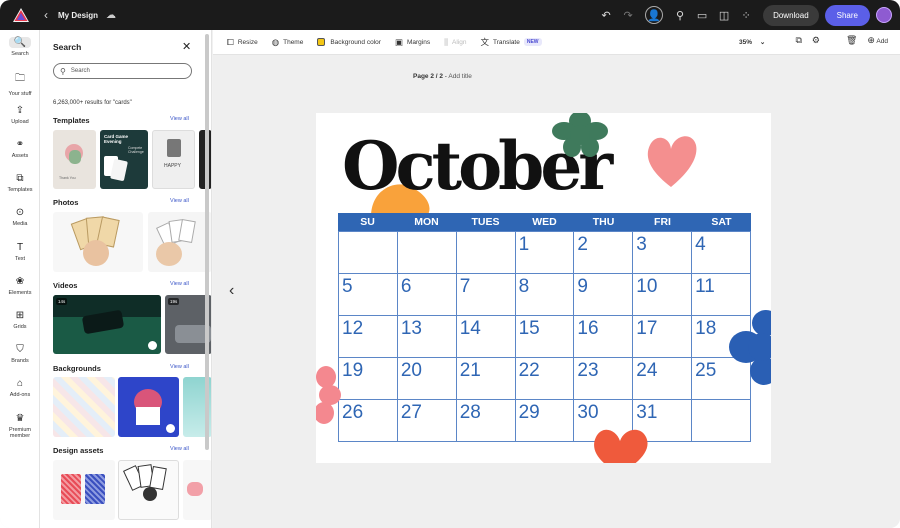 Image resolution: width=900 pixels, height=528 pixels. Describe the element at coordinates (230, 41) in the screenshot. I see `resize-icon: ⧠` at that location.